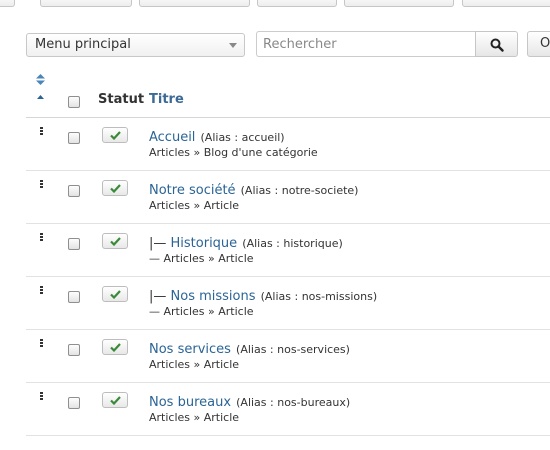 This screenshot has width=550, height=450. I want to click on search-input, so click(365, 44).